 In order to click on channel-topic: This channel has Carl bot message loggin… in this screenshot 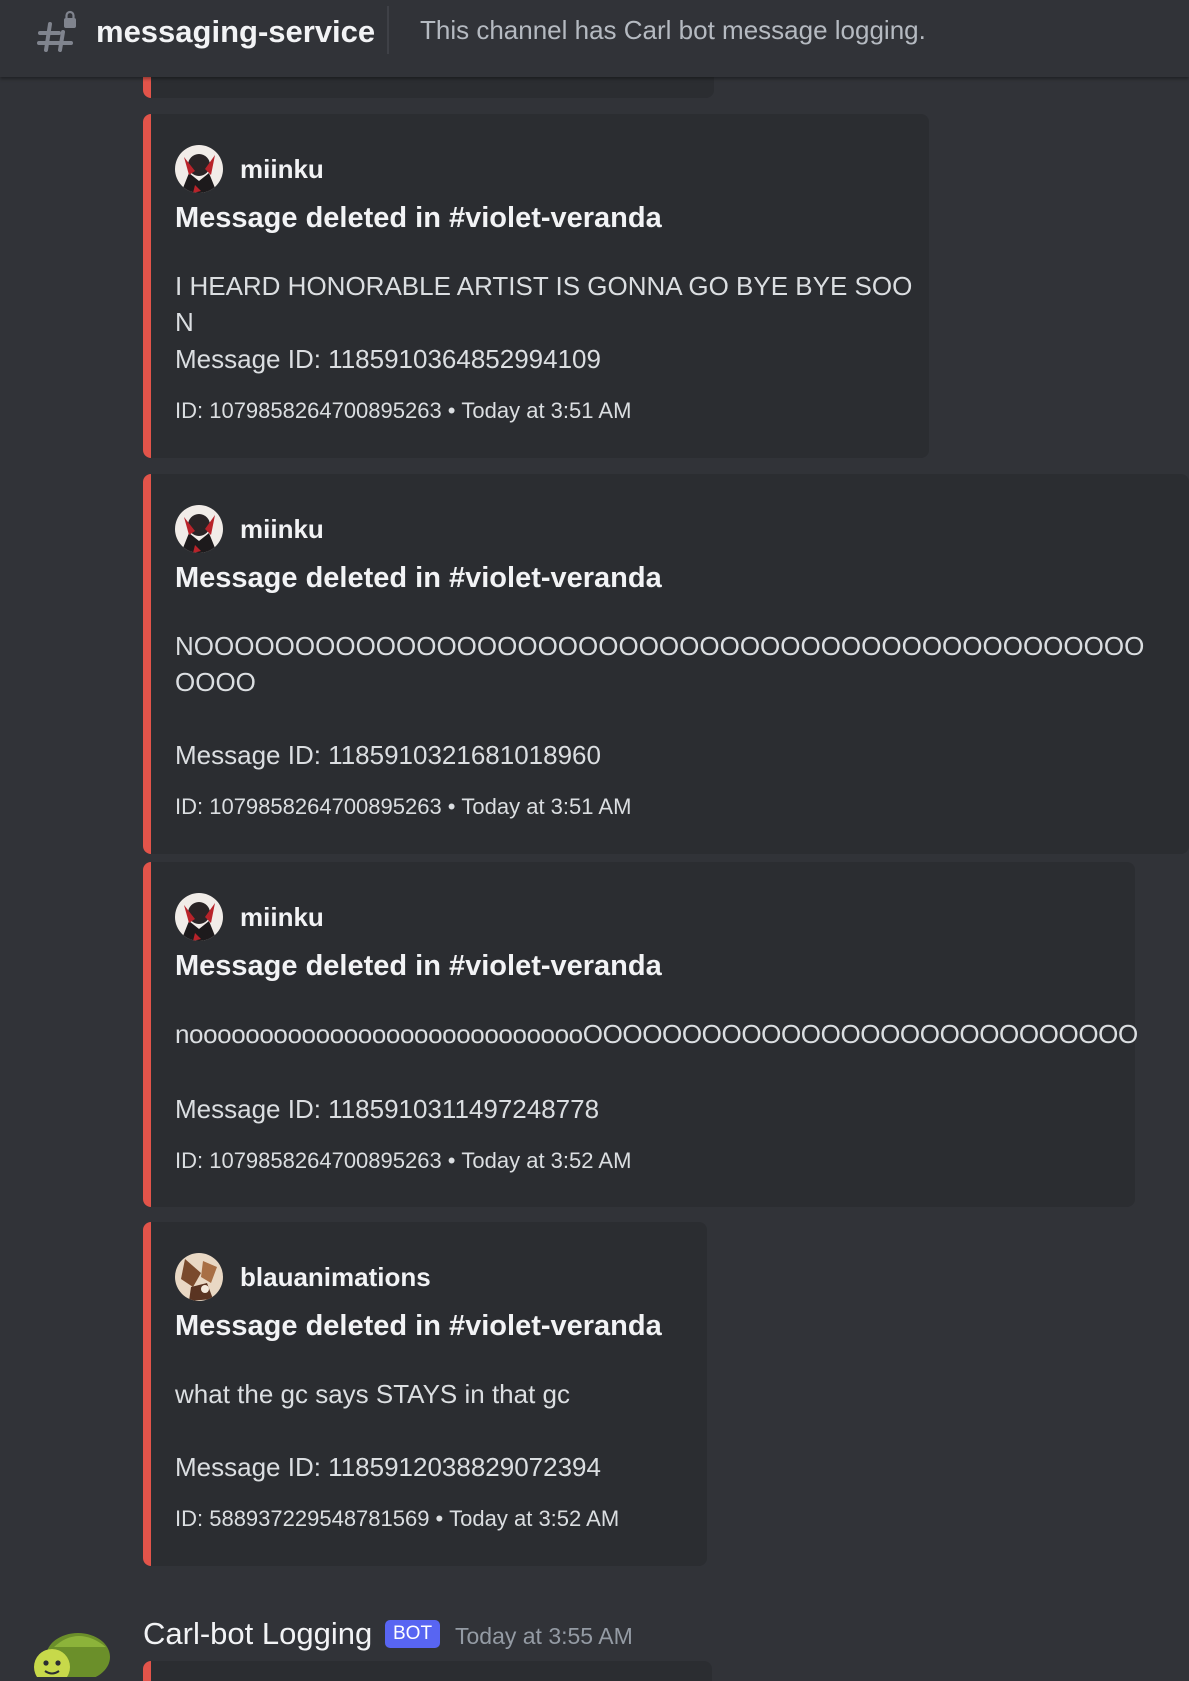, I will do `click(673, 30)`.